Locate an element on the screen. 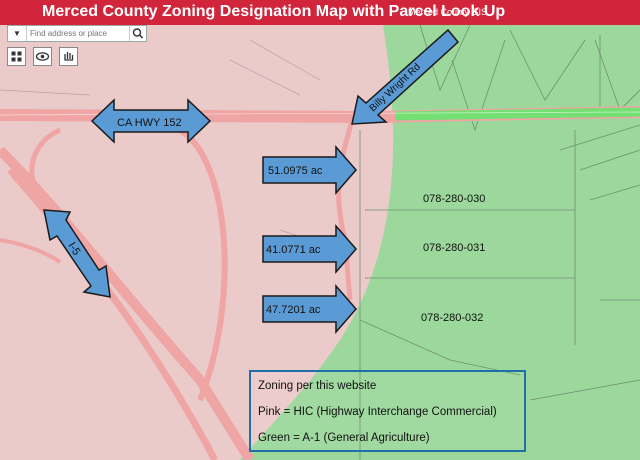 The width and height of the screenshot is (640, 460). parcel-label-1: 078-280-030 is located at coordinates (454, 199).